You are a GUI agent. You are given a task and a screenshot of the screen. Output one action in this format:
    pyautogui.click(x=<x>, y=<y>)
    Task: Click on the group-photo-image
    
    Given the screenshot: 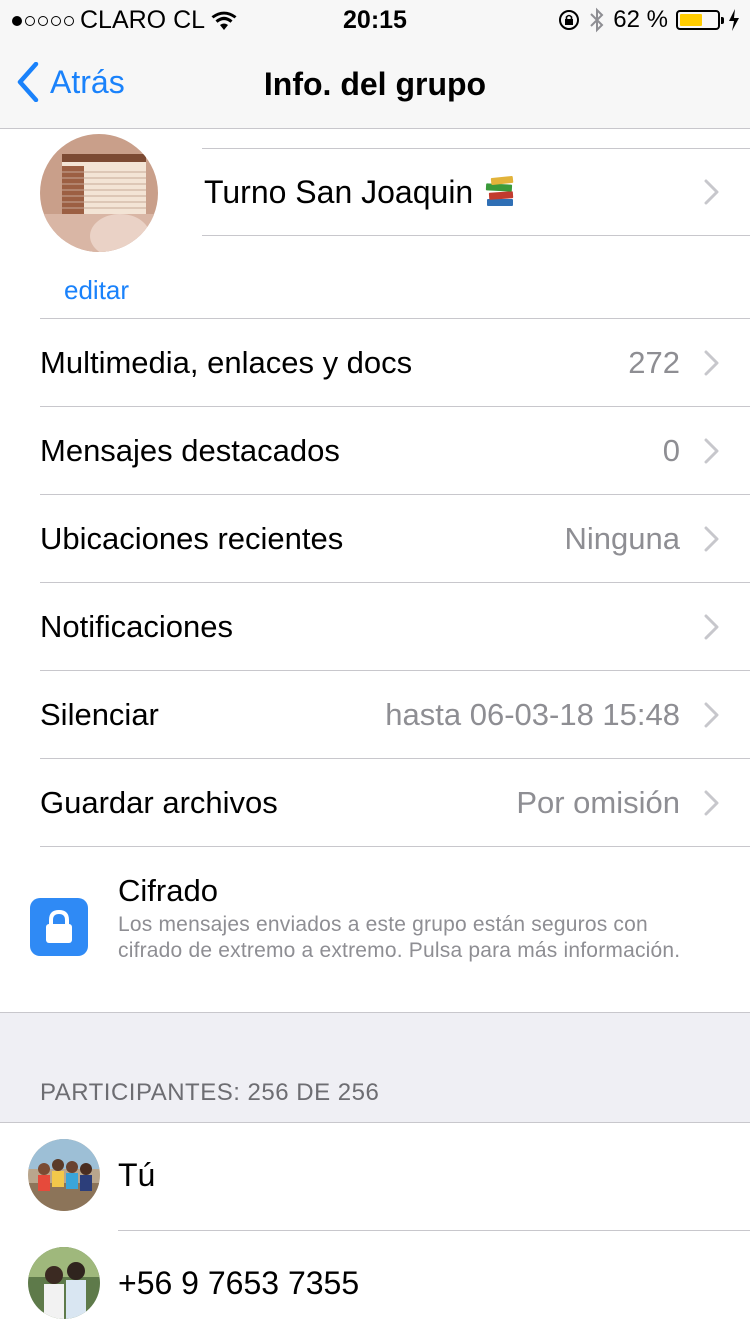 What is the action you would take?
    pyautogui.click(x=99, y=193)
    